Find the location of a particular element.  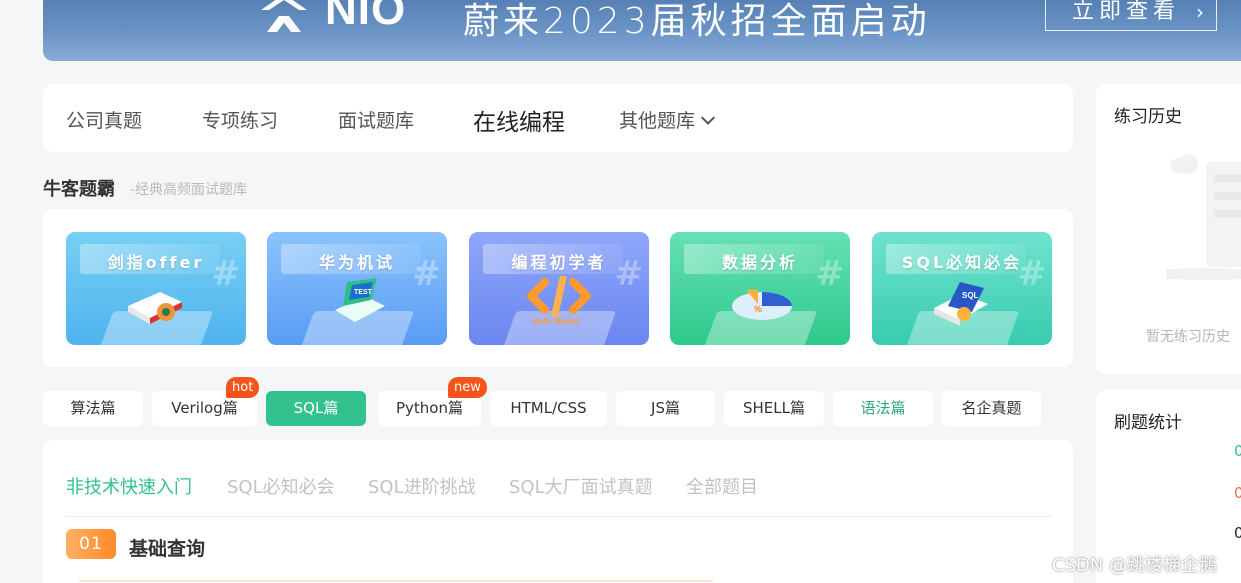

chevron-down-icon is located at coordinates (708, 117).